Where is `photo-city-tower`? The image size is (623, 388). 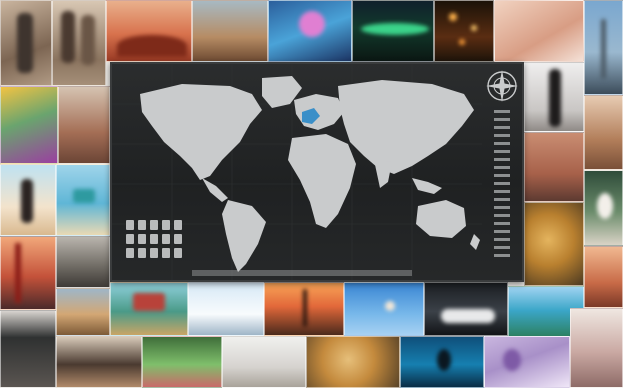
photo-city-tower is located at coordinates (603, 47).